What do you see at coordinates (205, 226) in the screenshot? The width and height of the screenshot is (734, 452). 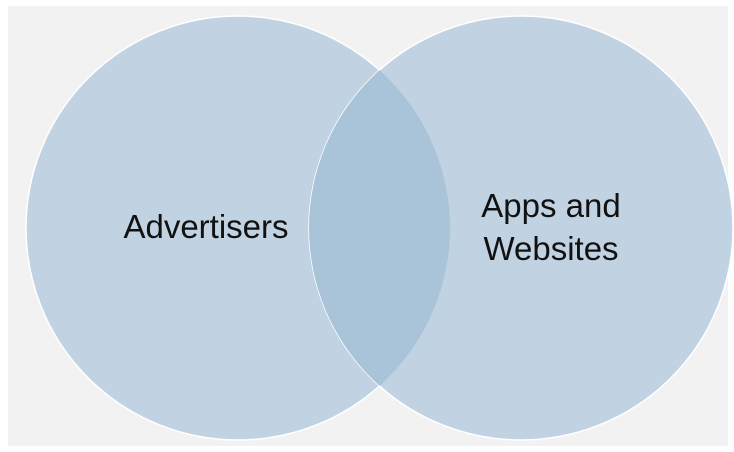 I see `venn-label-advertisers: Advertisers` at bounding box center [205, 226].